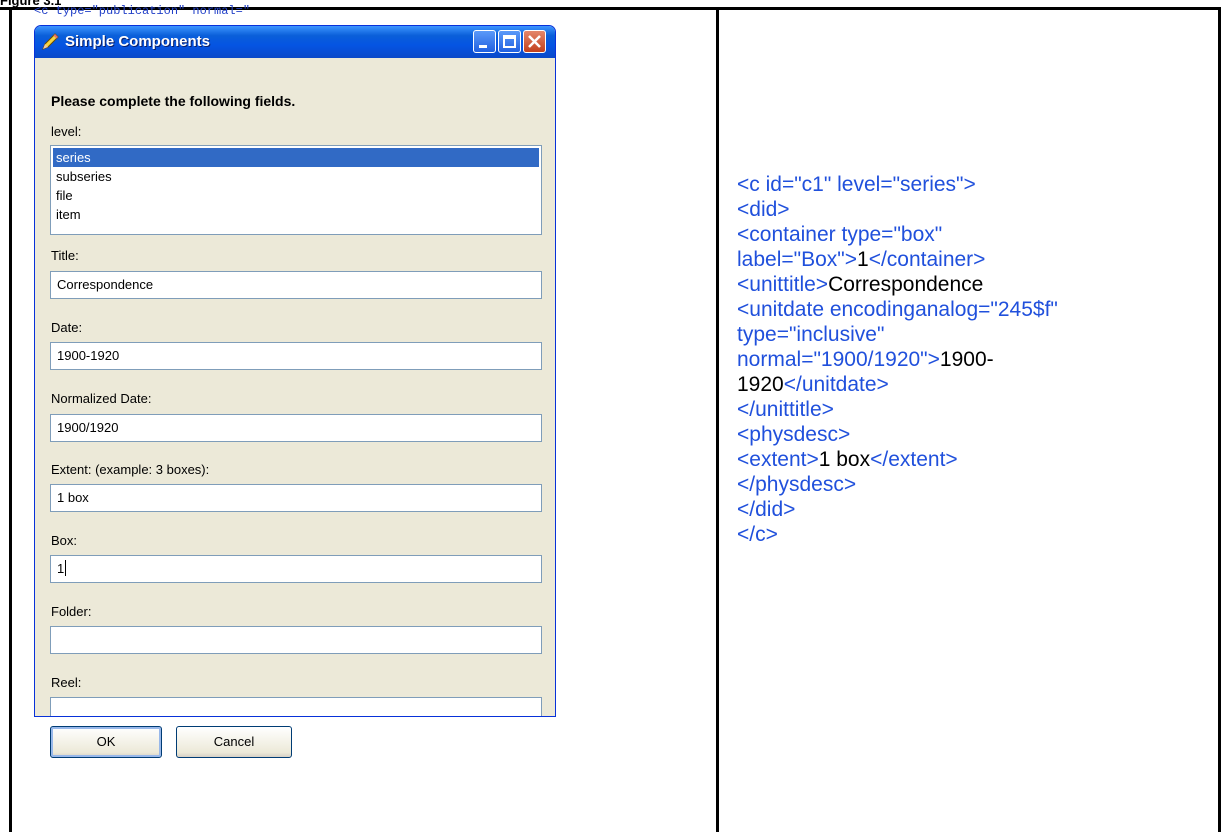 Image resolution: width=1221 pixels, height=832 pixels. Describe the element at coordinates (67, 327) in the screenshot. I see `date-label: Date:` at that location.